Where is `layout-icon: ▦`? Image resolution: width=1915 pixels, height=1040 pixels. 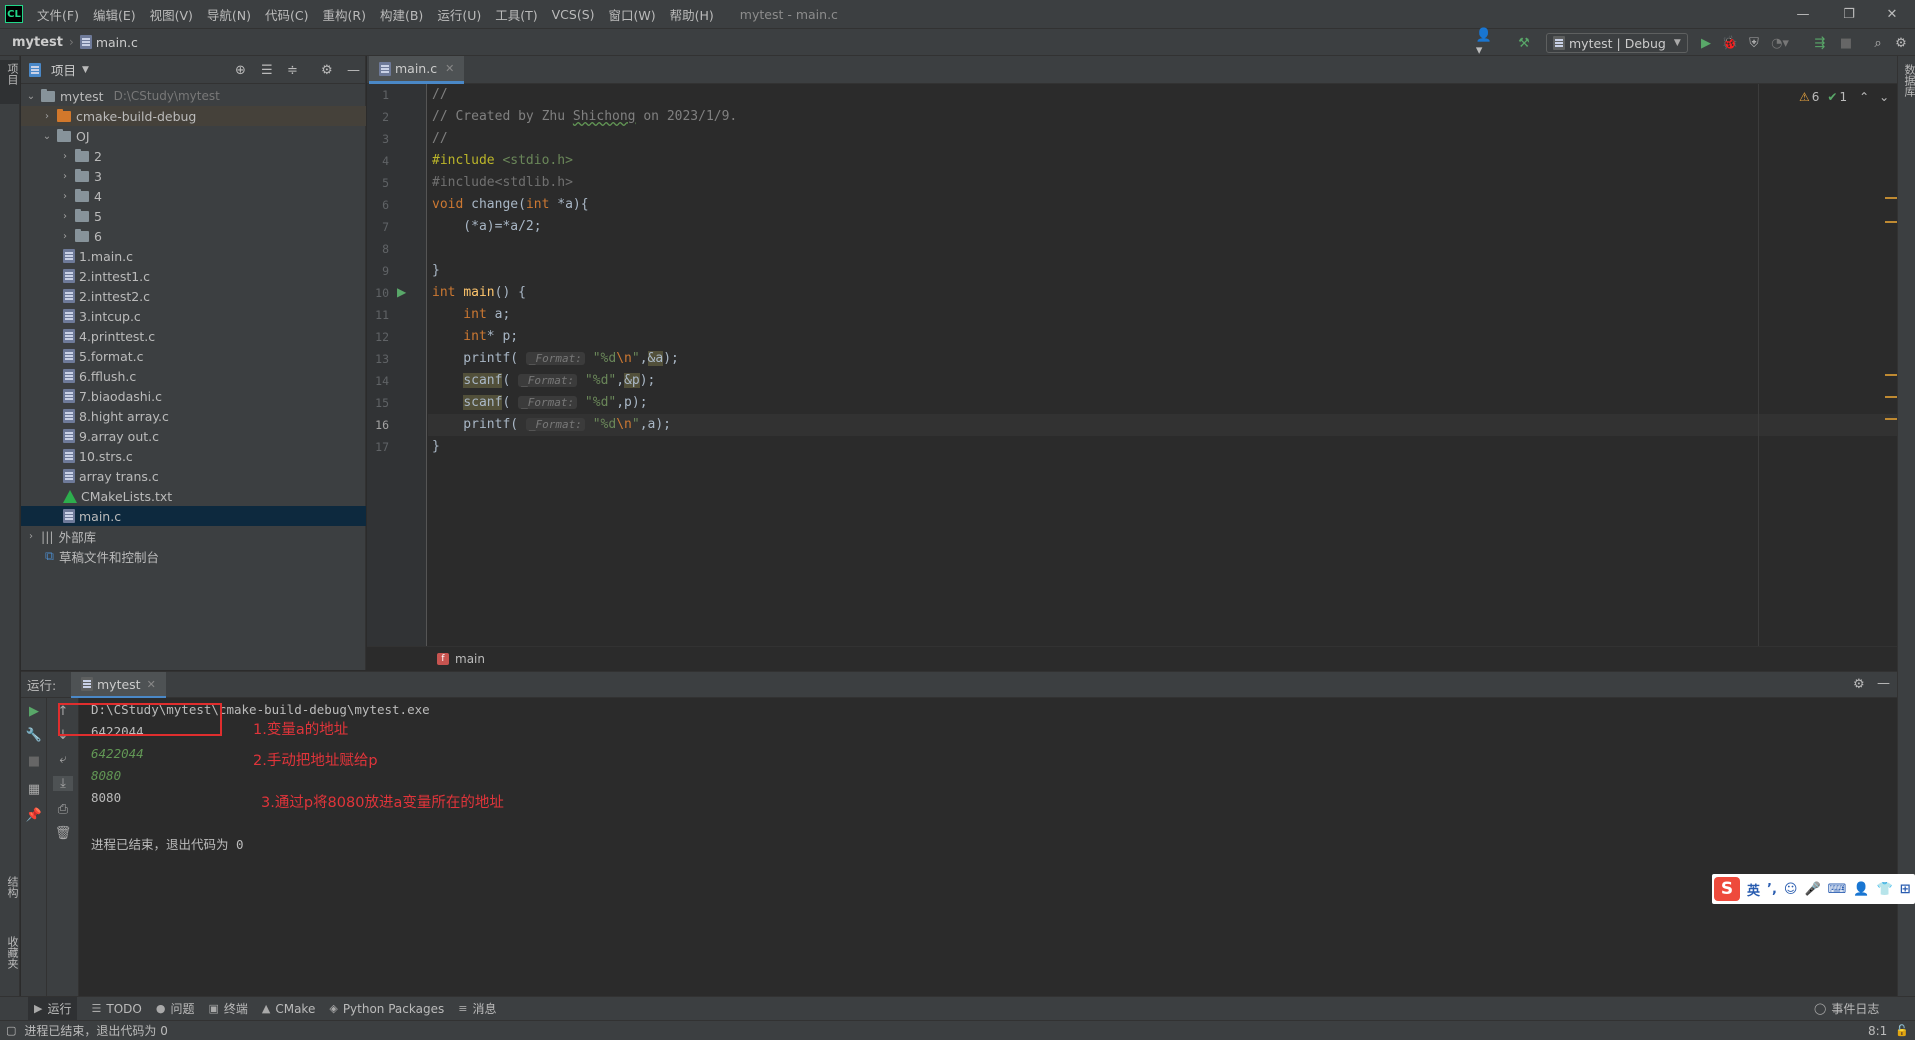
layout-icon: ▦ is located at coordinates (34, 789).